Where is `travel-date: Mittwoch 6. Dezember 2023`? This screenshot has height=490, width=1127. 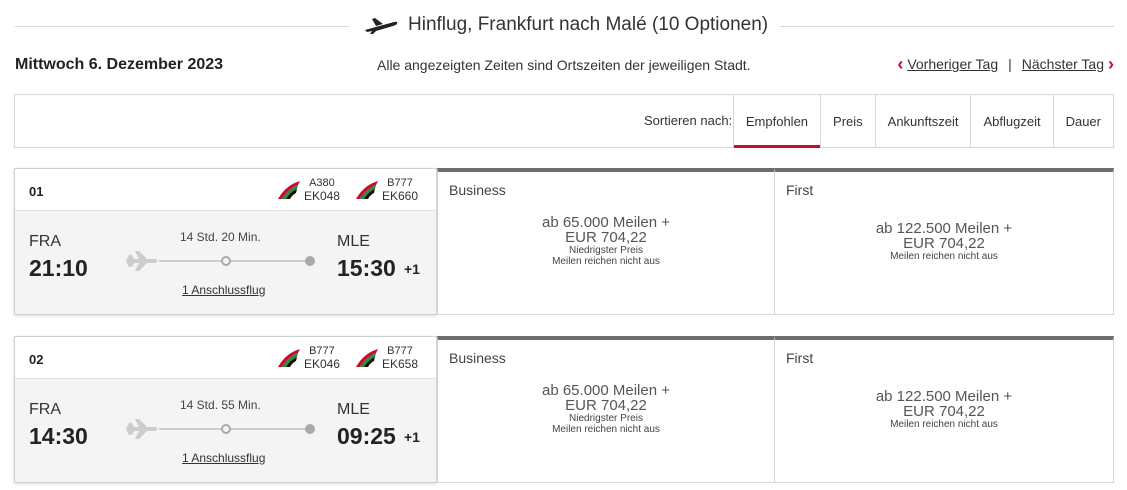
travel-date: Mittwoch 6. Dezember 2023 is located at coordinates (119, 64).